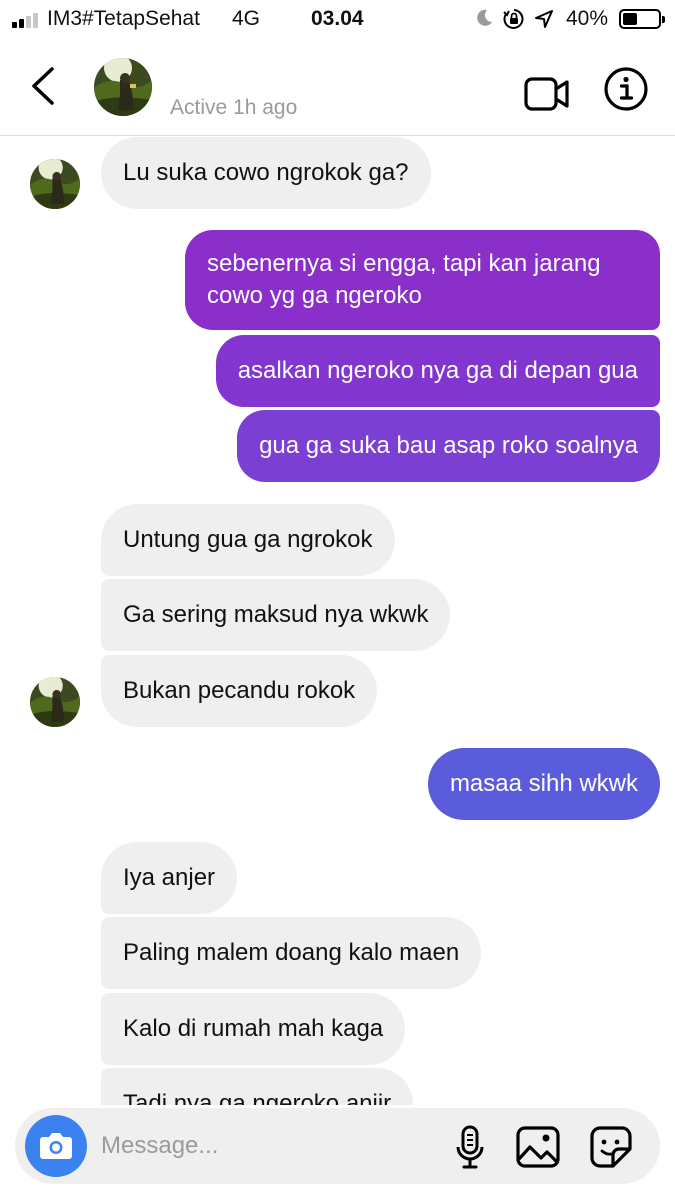  Describe the element at coordinates (538, 1147) in the screenshot. I see `gallery-icon` at that location.